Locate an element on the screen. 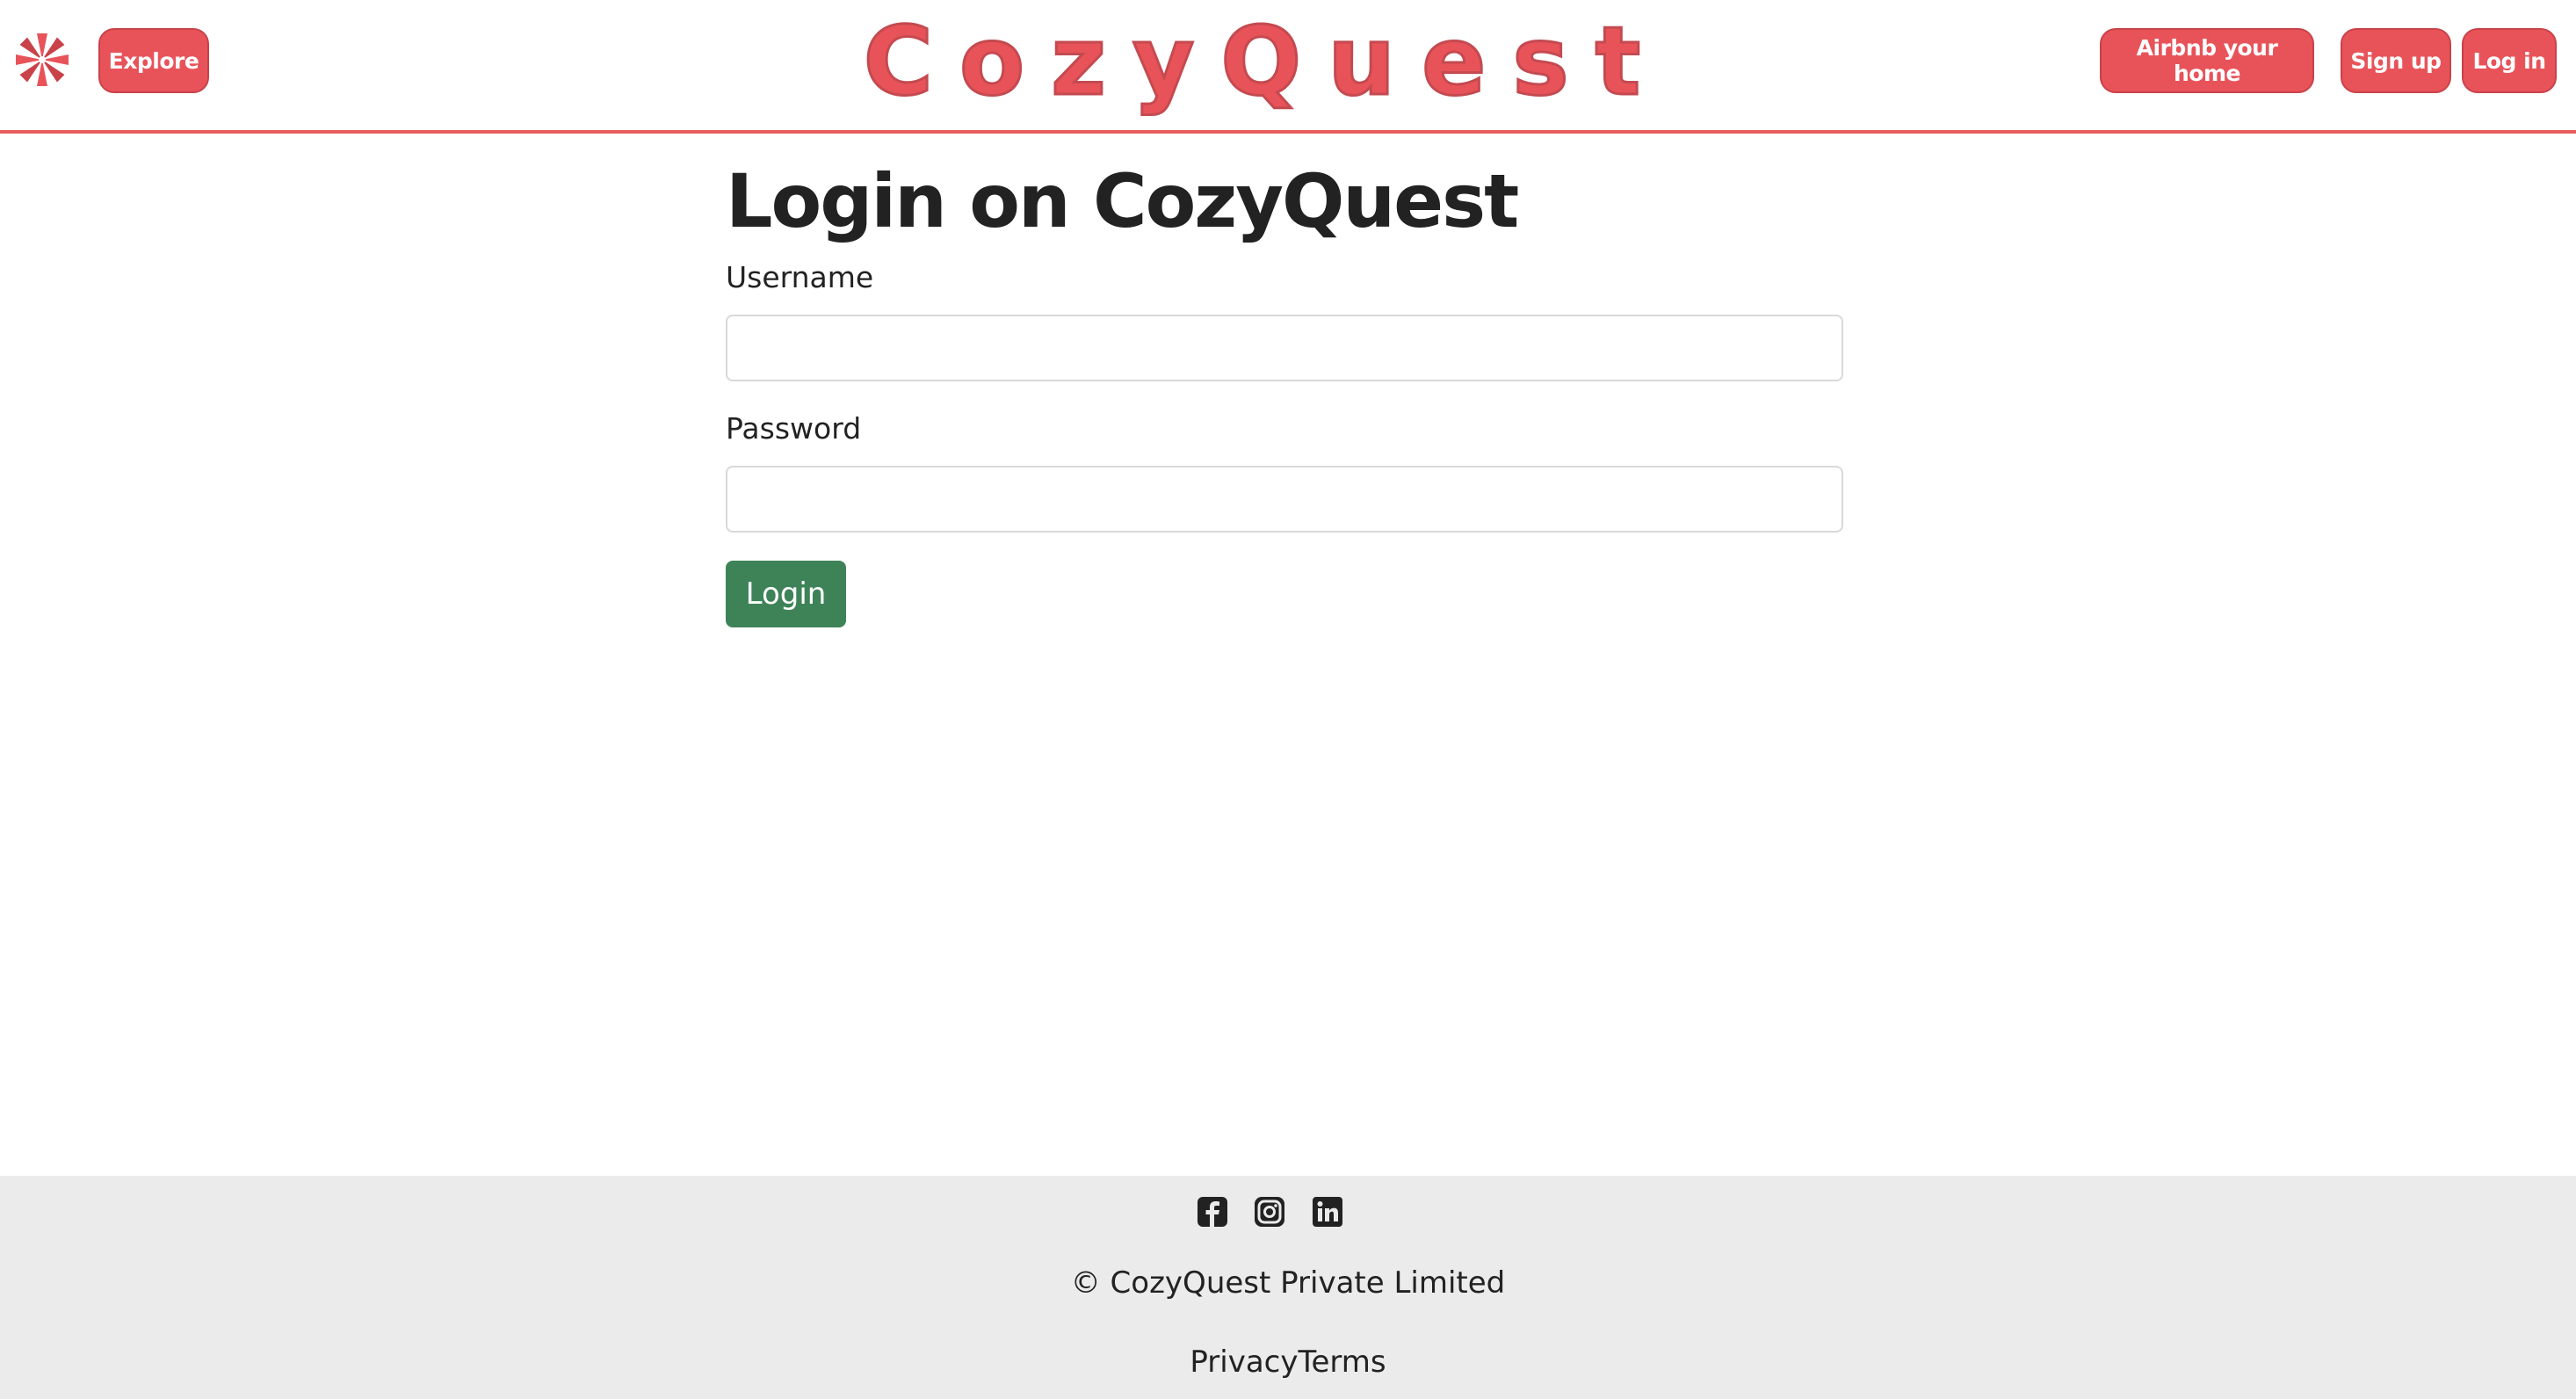 The height and width of the screenshot is (1399, 2576). page-title: Login on CozyQuest is located at coordinates (1122, 201).